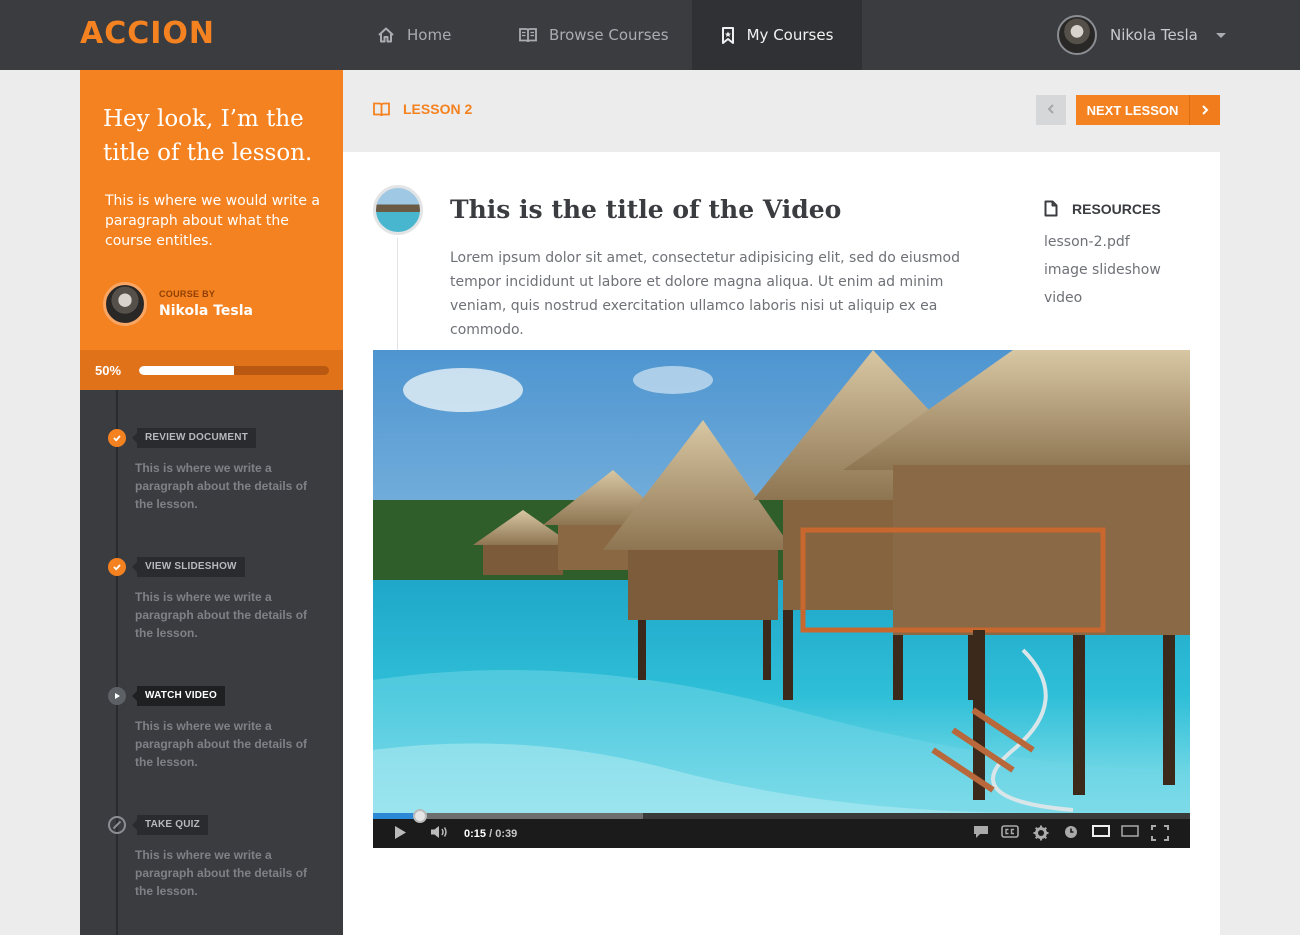 The width and height of the screenshot is (1300, 935). What do you see at coordinates (386, 35) in the screenshot?
I see `home-icon` at bounding box center [386, 35].